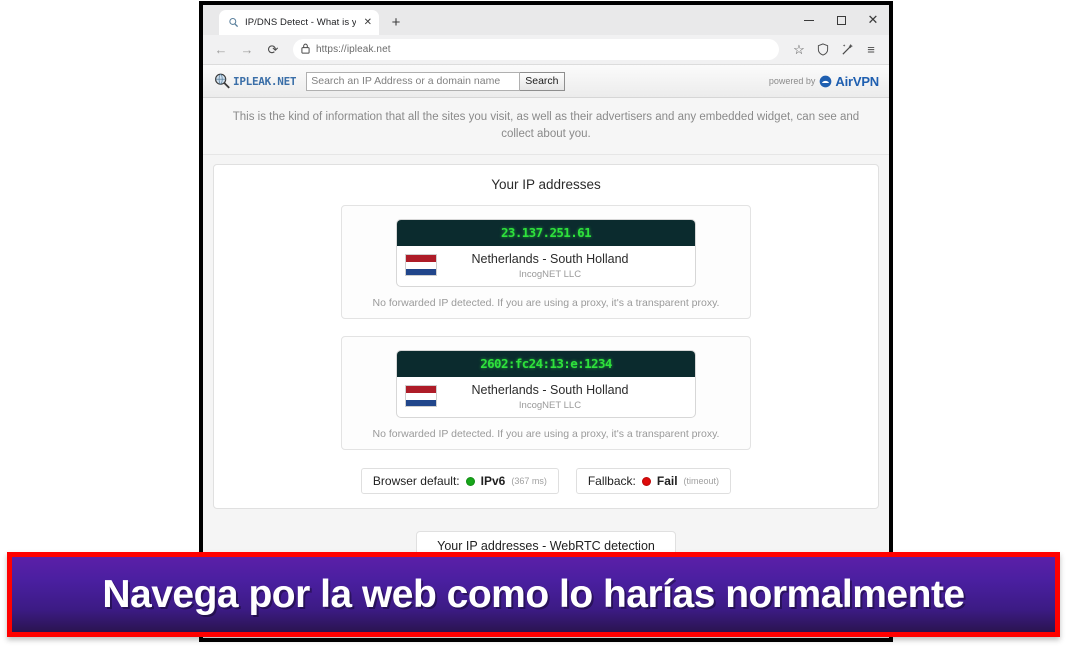 This screenshot has height=647, width=1078. Describe the element at coordinates (799, 50) in the screenshot. I see `bookmark-star-icon: ☆` at that location.